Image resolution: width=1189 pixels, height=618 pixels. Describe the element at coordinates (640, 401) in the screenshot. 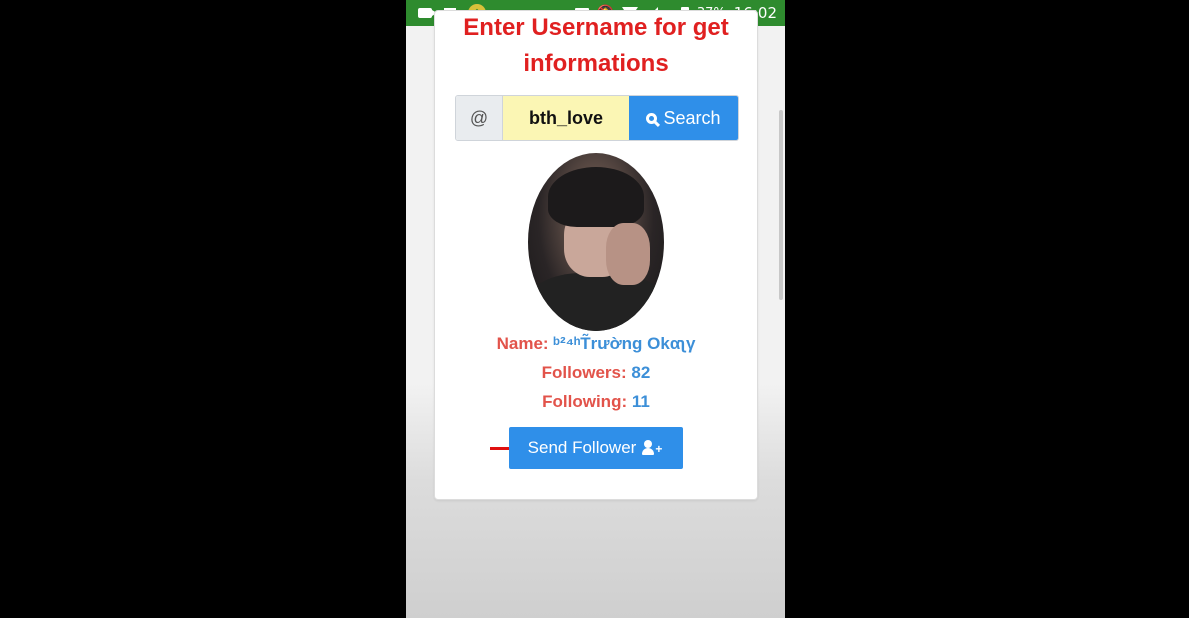

I see `following-count: 11` at that location.